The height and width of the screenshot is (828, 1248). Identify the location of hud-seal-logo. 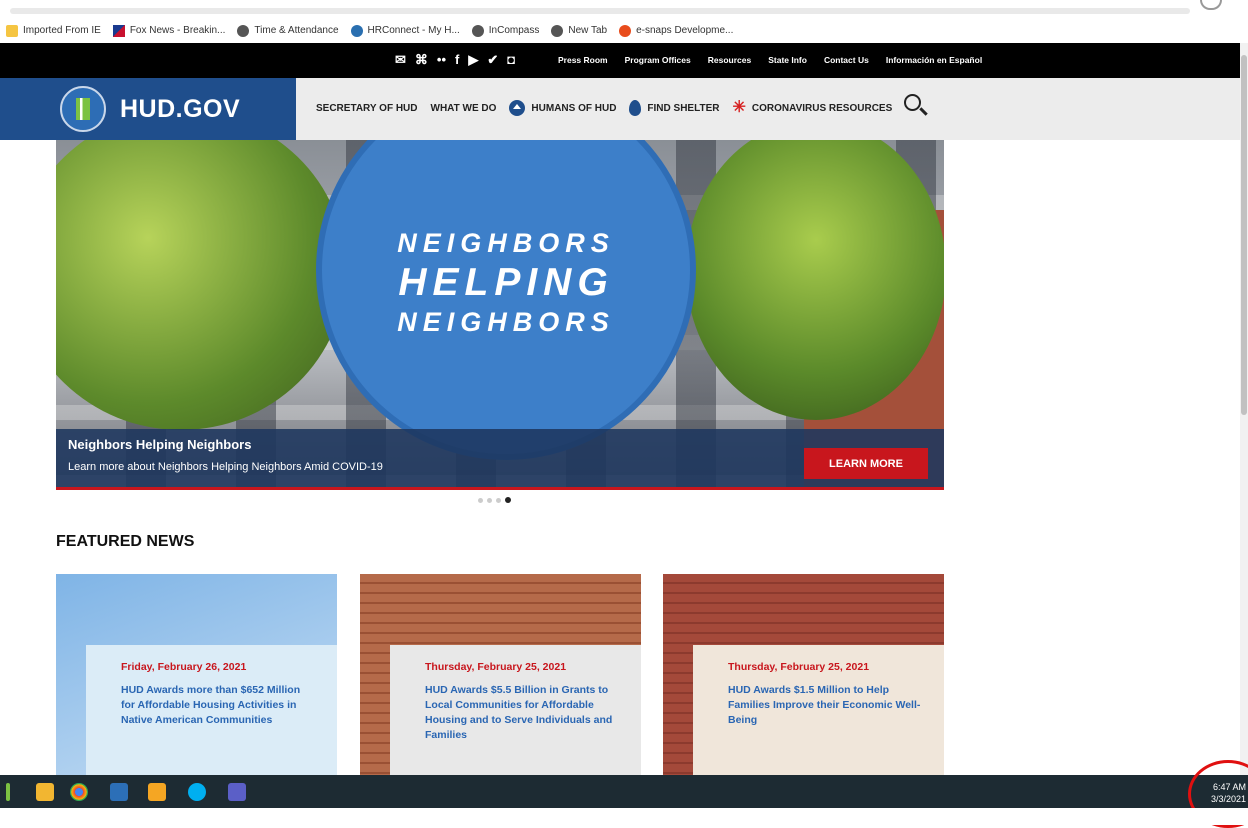
(83, 109).